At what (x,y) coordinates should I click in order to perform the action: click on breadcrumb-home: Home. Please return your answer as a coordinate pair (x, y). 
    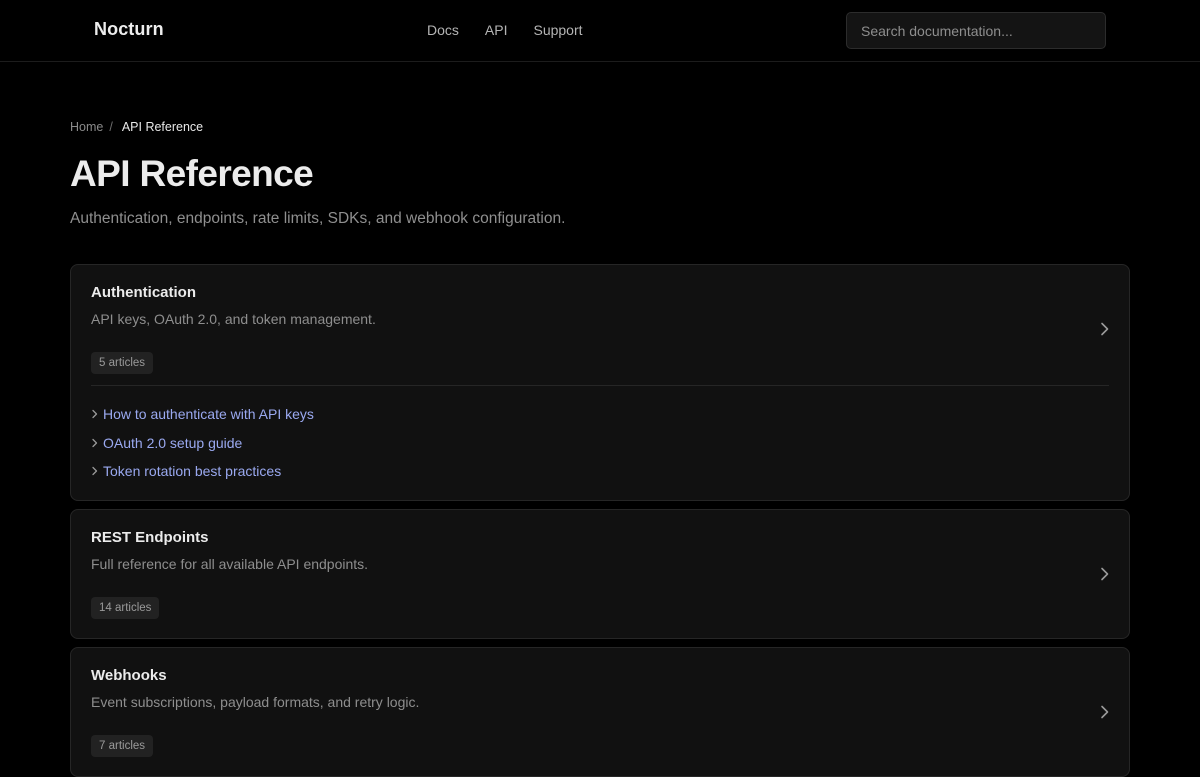
    Looking at the image, I should click on (86, 127).